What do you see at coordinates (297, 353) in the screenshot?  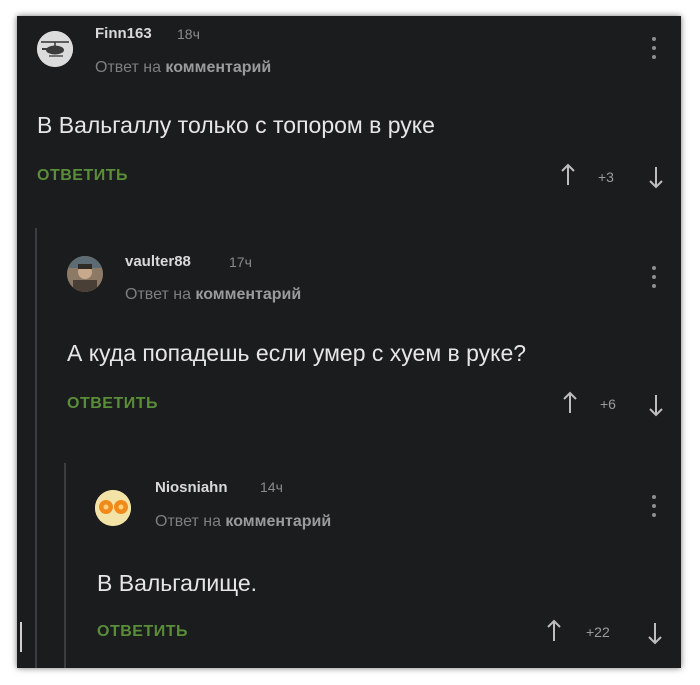 I see `comment-text: А куда попадешь если умер с хуем в руке?` at bounding box center [297, 353].